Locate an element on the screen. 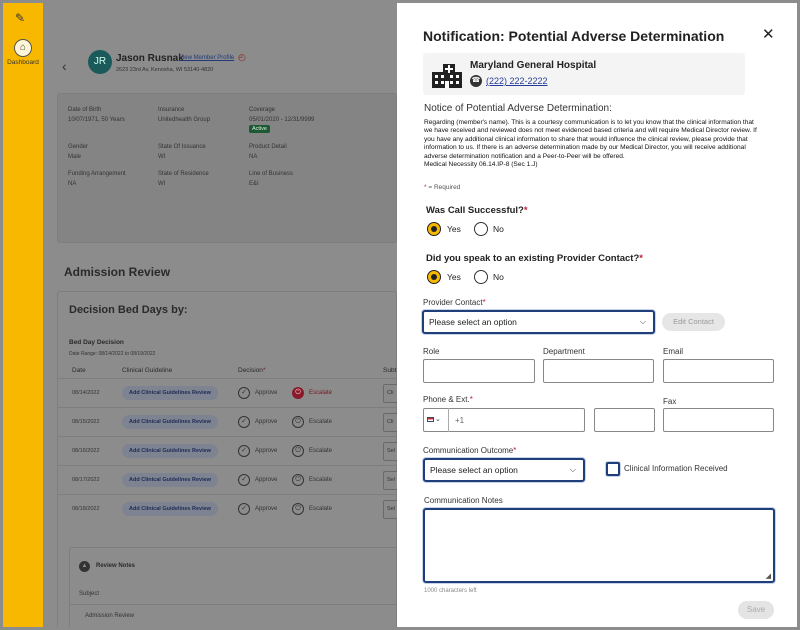 This screenshot has width=800, height=630. dob-label: Date of Birth is located at coordinates (85, 110).